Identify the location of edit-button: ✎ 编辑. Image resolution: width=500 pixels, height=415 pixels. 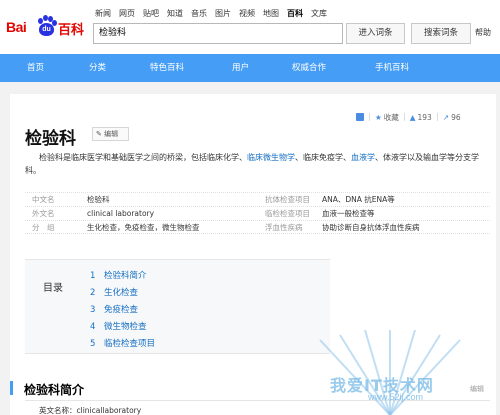
(110, 134).